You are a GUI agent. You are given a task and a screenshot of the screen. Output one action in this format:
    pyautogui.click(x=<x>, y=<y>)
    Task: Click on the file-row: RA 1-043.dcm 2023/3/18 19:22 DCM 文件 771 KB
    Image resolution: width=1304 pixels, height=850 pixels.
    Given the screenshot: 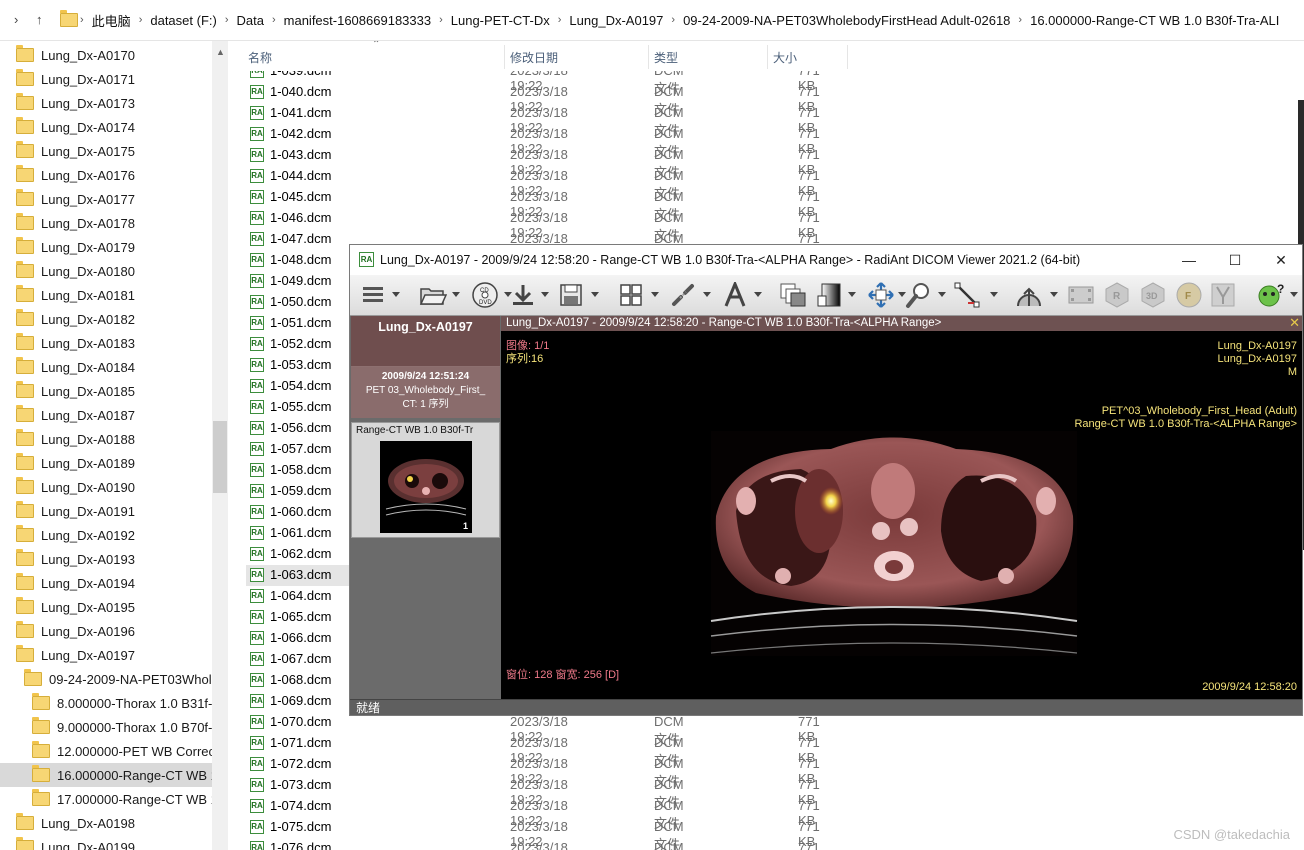 What is the action you would take?
    pyautogui.click(x=533, y=162)
    